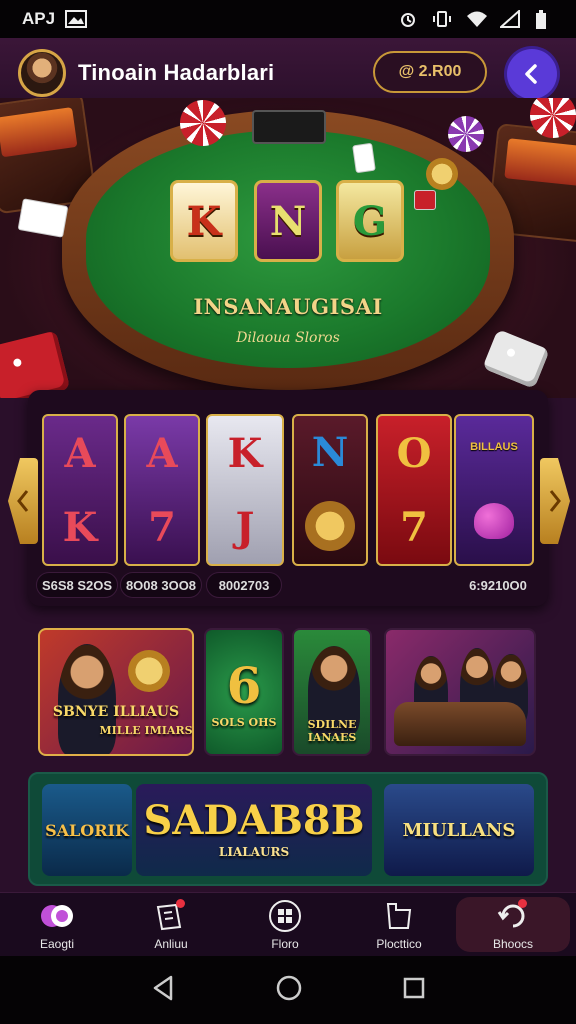  I want to click on hero-reel-tile: K, so click(204, 221).